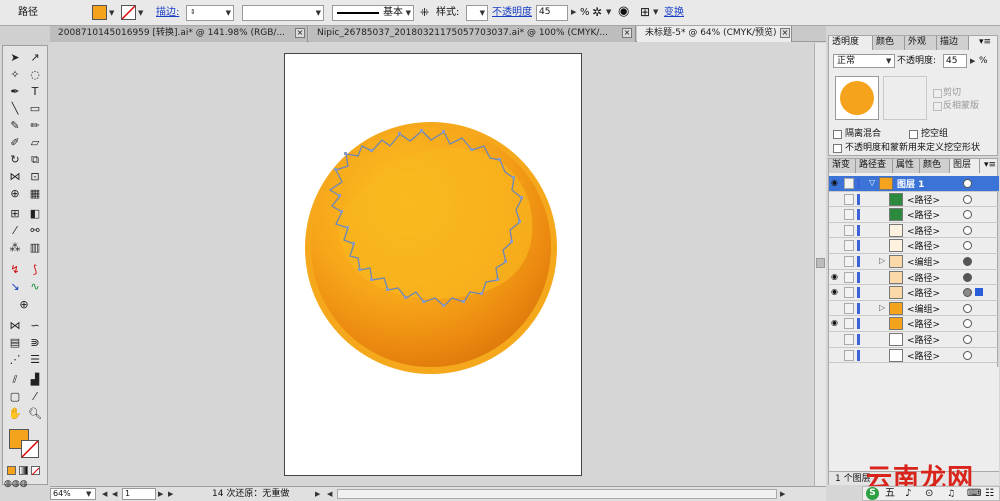 The image size is (1000, 501). Describe the element at coordinates (15, 231) in the screenshot. I see `eyedropper-icon: ⁄` at that location.